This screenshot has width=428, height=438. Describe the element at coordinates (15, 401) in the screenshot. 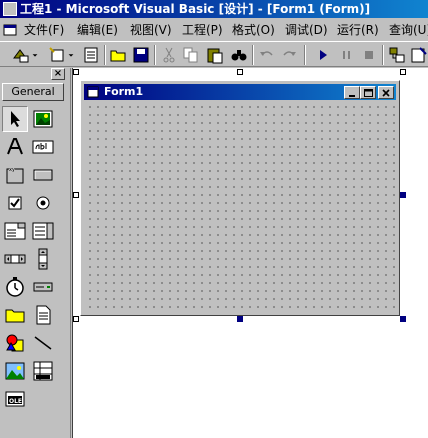

I see `svg-text: OLE` at that location.